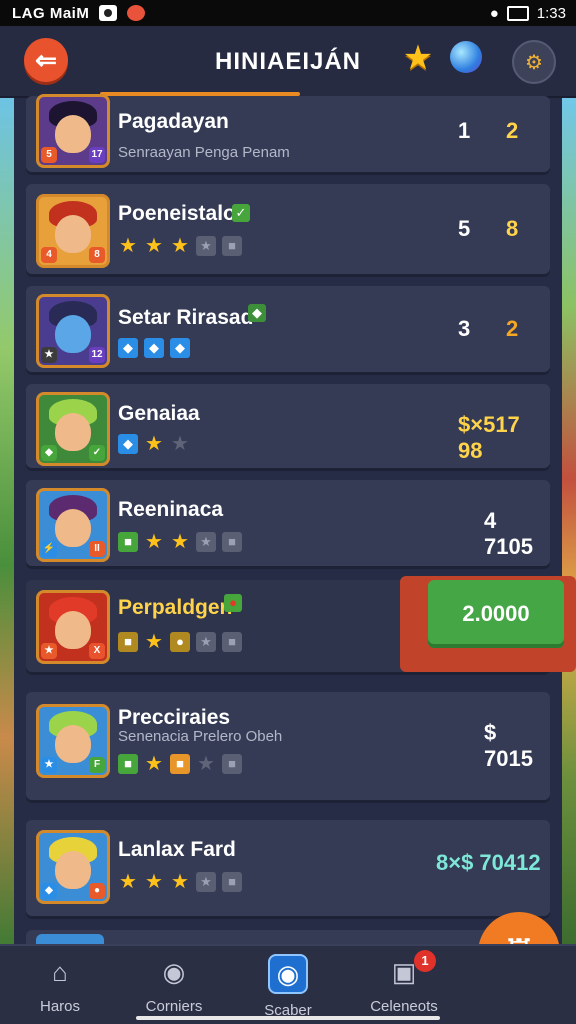 The height and width of the screenshot is (1024, 576). Describe the element at coordinates (488, 862) in the screenshot. I see `reward-value: 8×$ 70412` at that location.